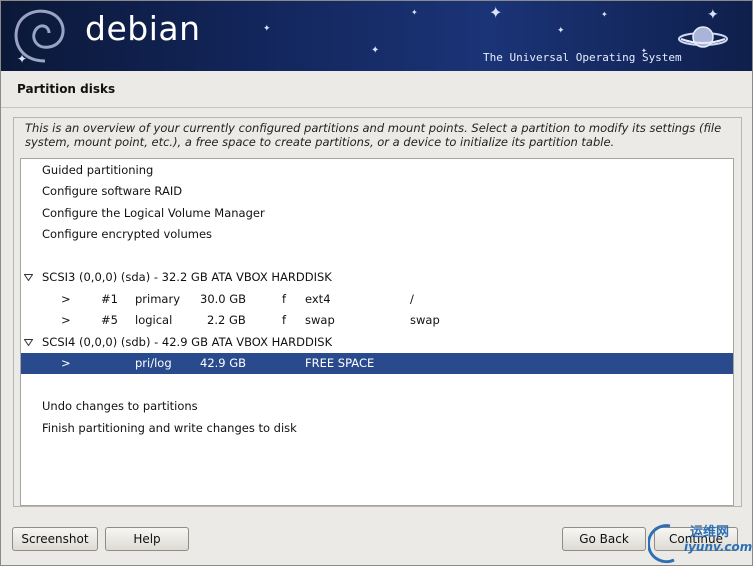  I want to click on list-item-label: Configure encrypted volumes, so click(127, 234).